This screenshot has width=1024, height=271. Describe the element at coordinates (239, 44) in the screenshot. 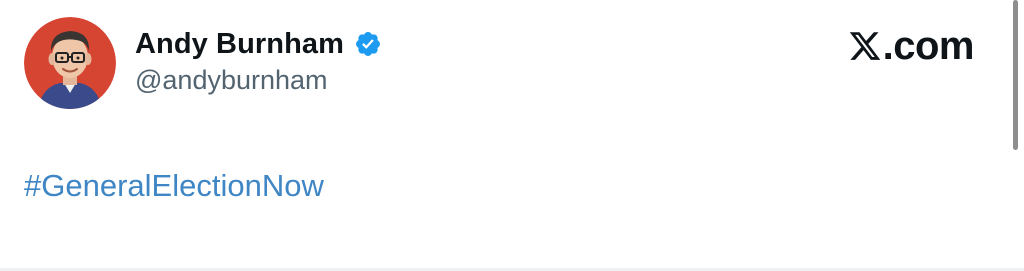

I see `author-display-name: Andy Burnham` at that location.